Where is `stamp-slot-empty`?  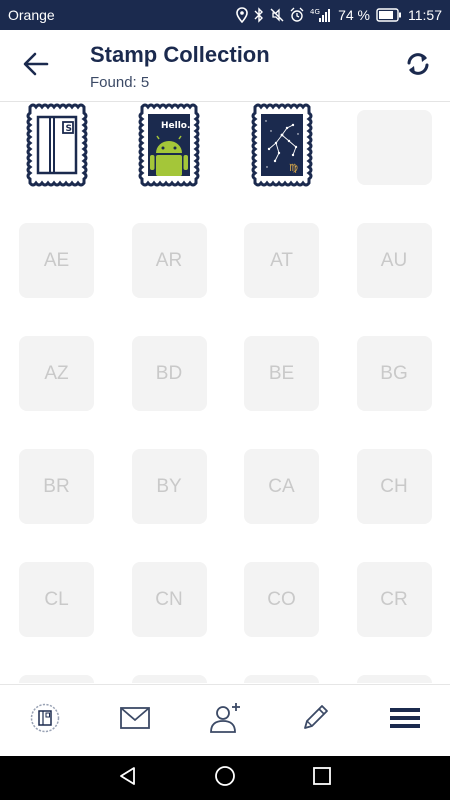
stamp-slot-empty is located at coordinates (394, 147).